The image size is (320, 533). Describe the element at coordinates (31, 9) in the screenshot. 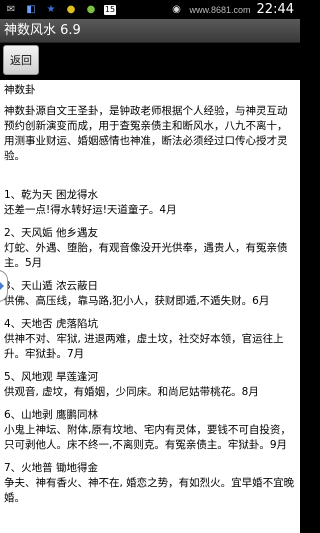

I see `app-icon: ◧` at that location.